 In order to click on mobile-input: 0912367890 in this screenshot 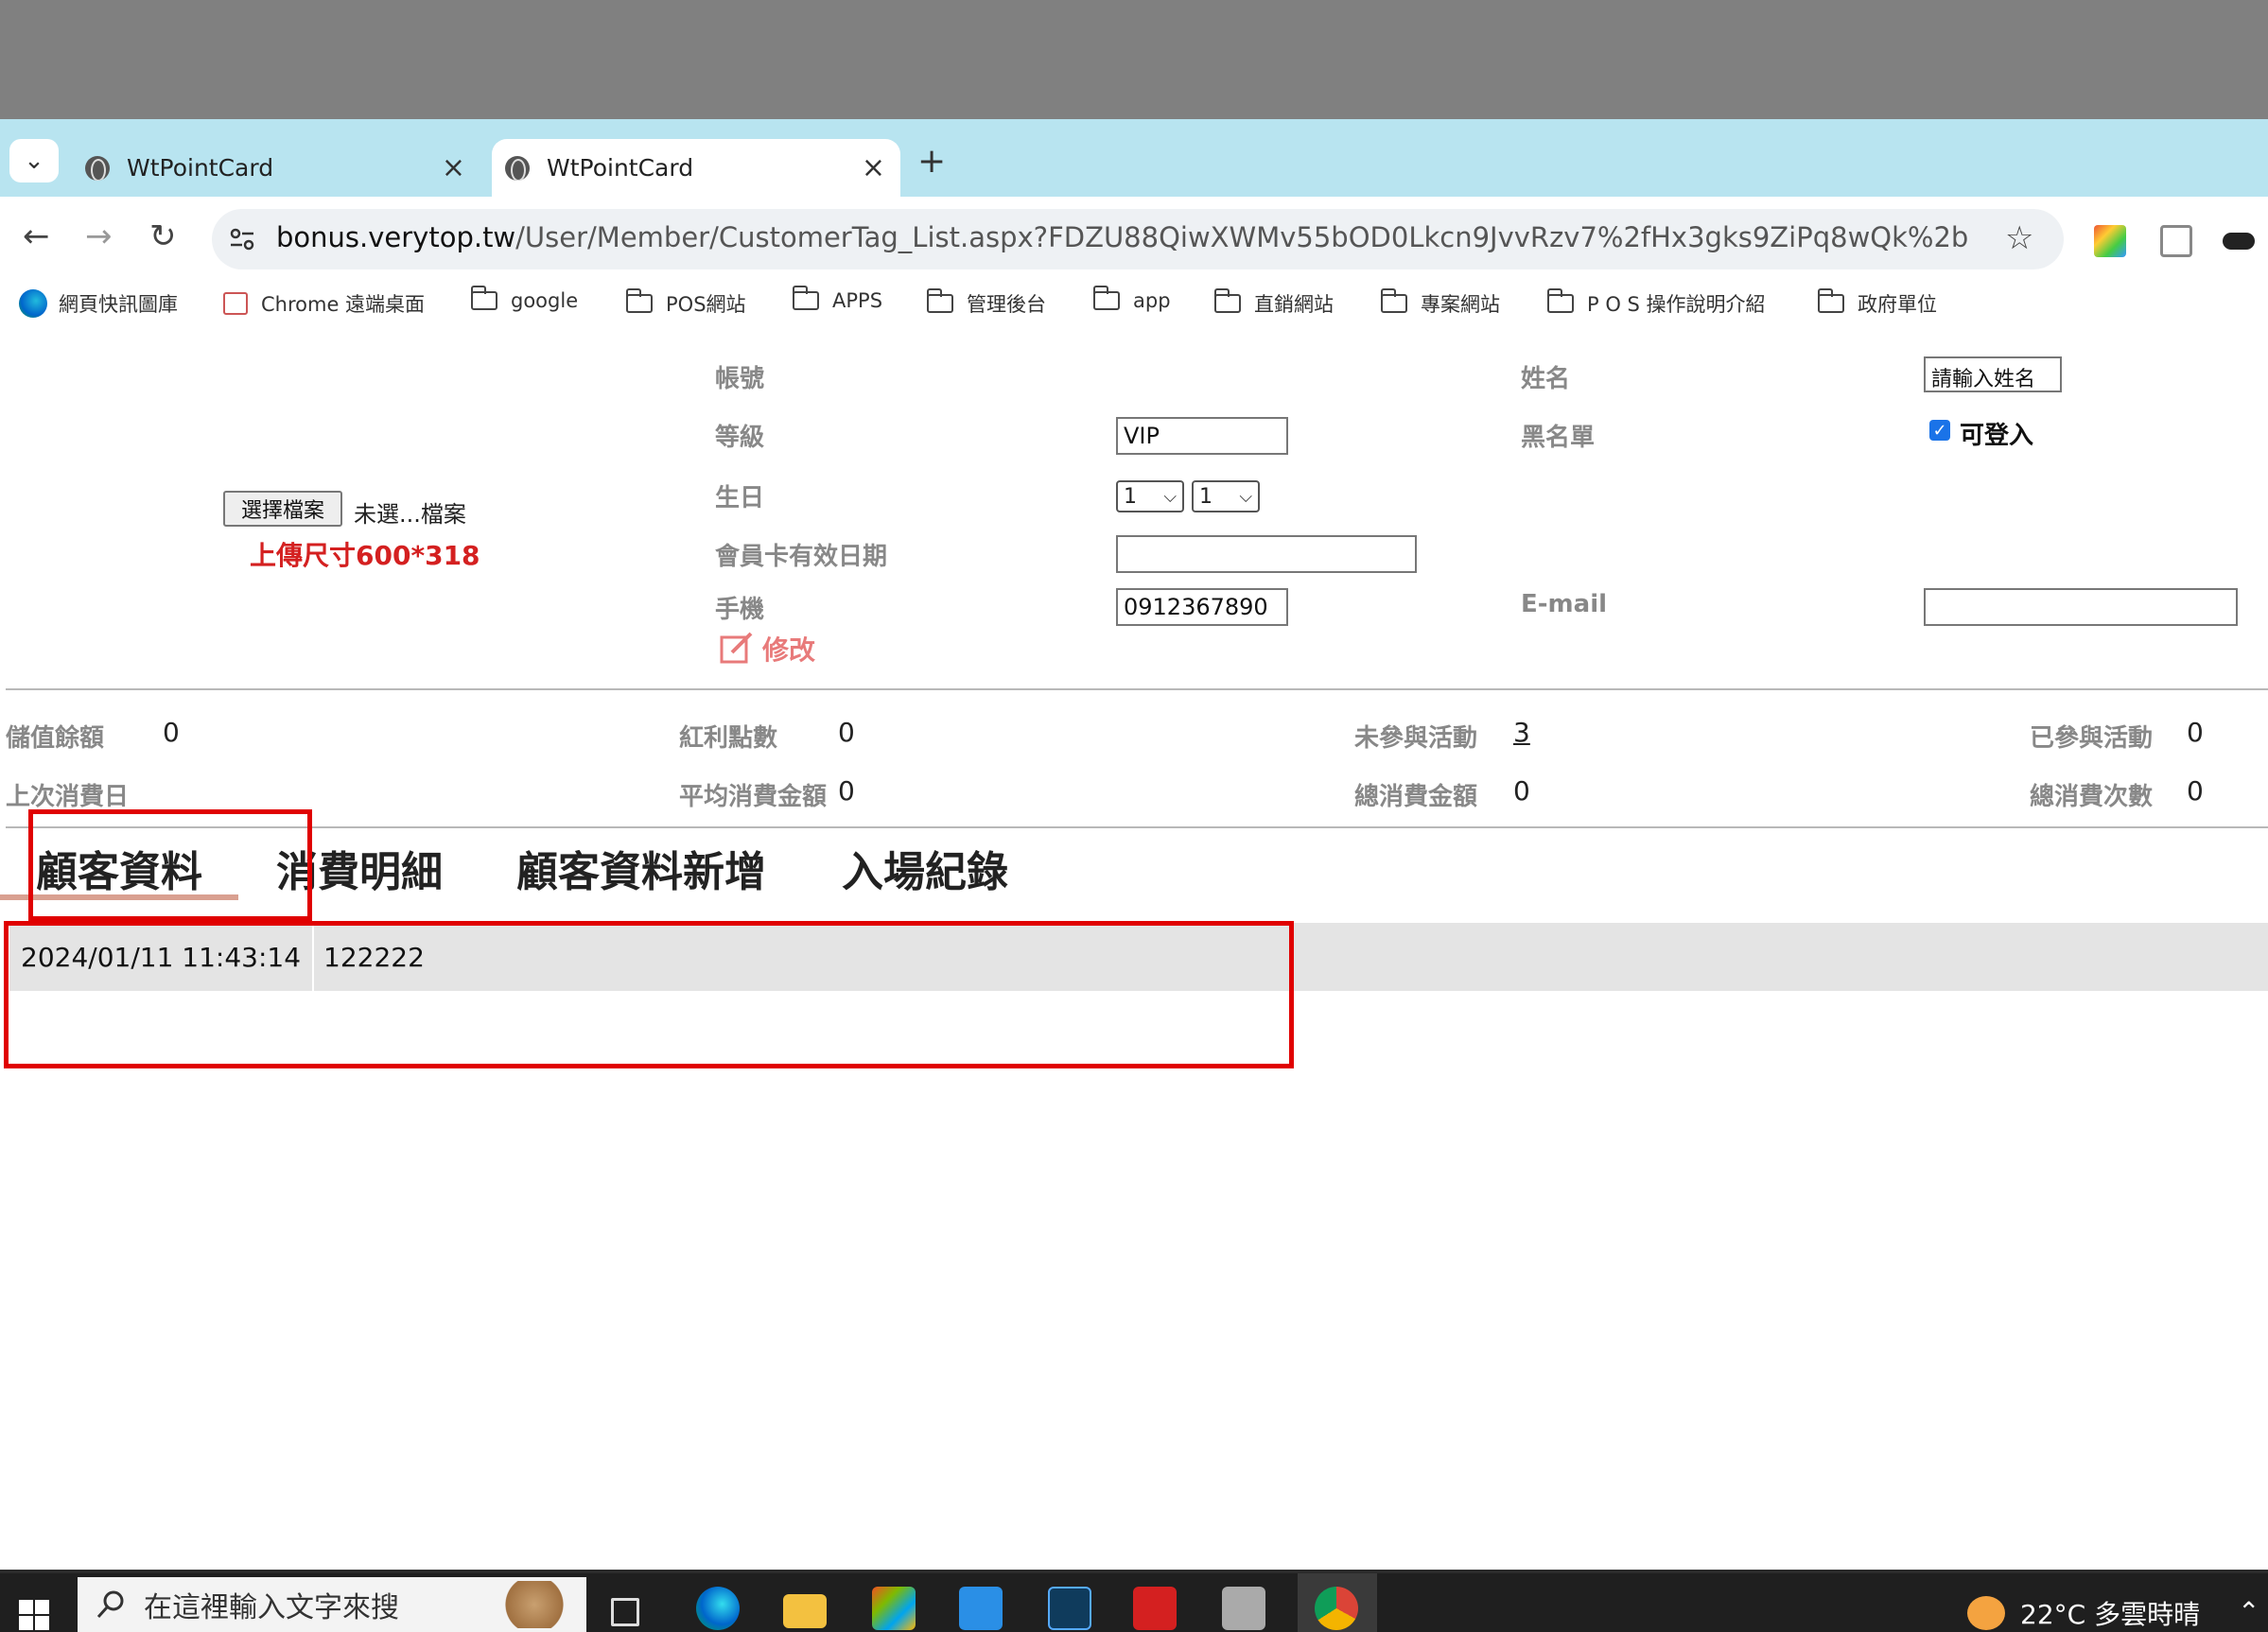, I will do `click(1202, 607)`.